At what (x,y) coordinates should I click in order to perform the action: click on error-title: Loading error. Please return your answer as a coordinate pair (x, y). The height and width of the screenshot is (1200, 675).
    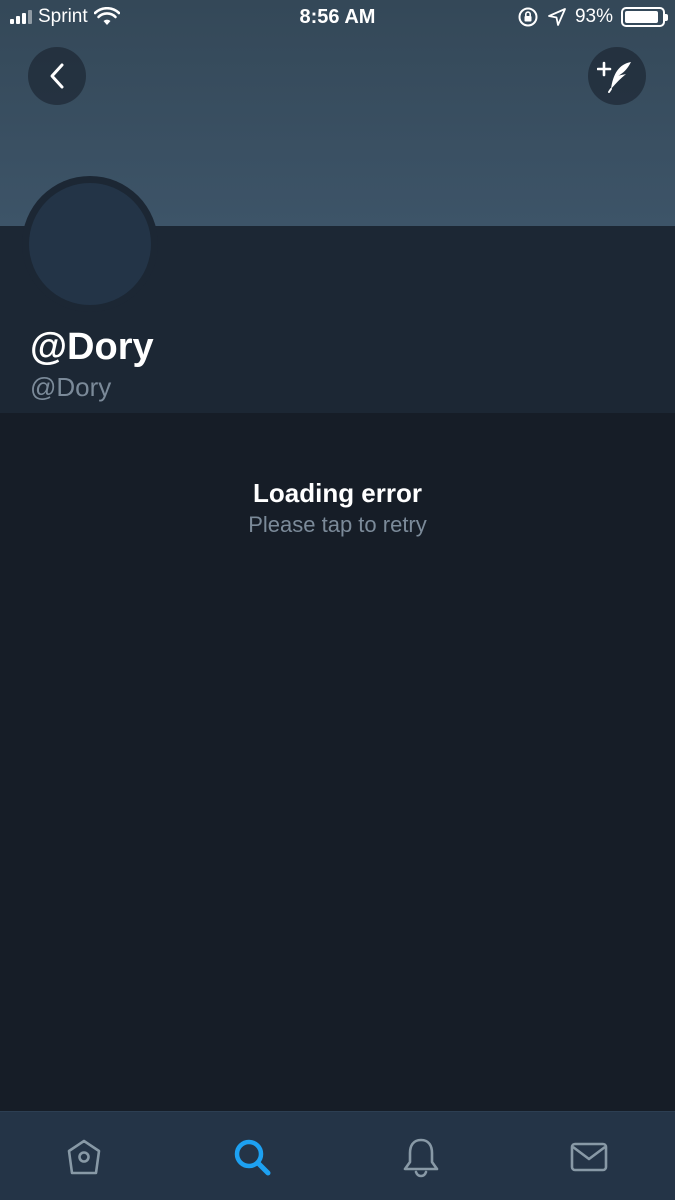
    Looking at the image, I should click on (337, 493).